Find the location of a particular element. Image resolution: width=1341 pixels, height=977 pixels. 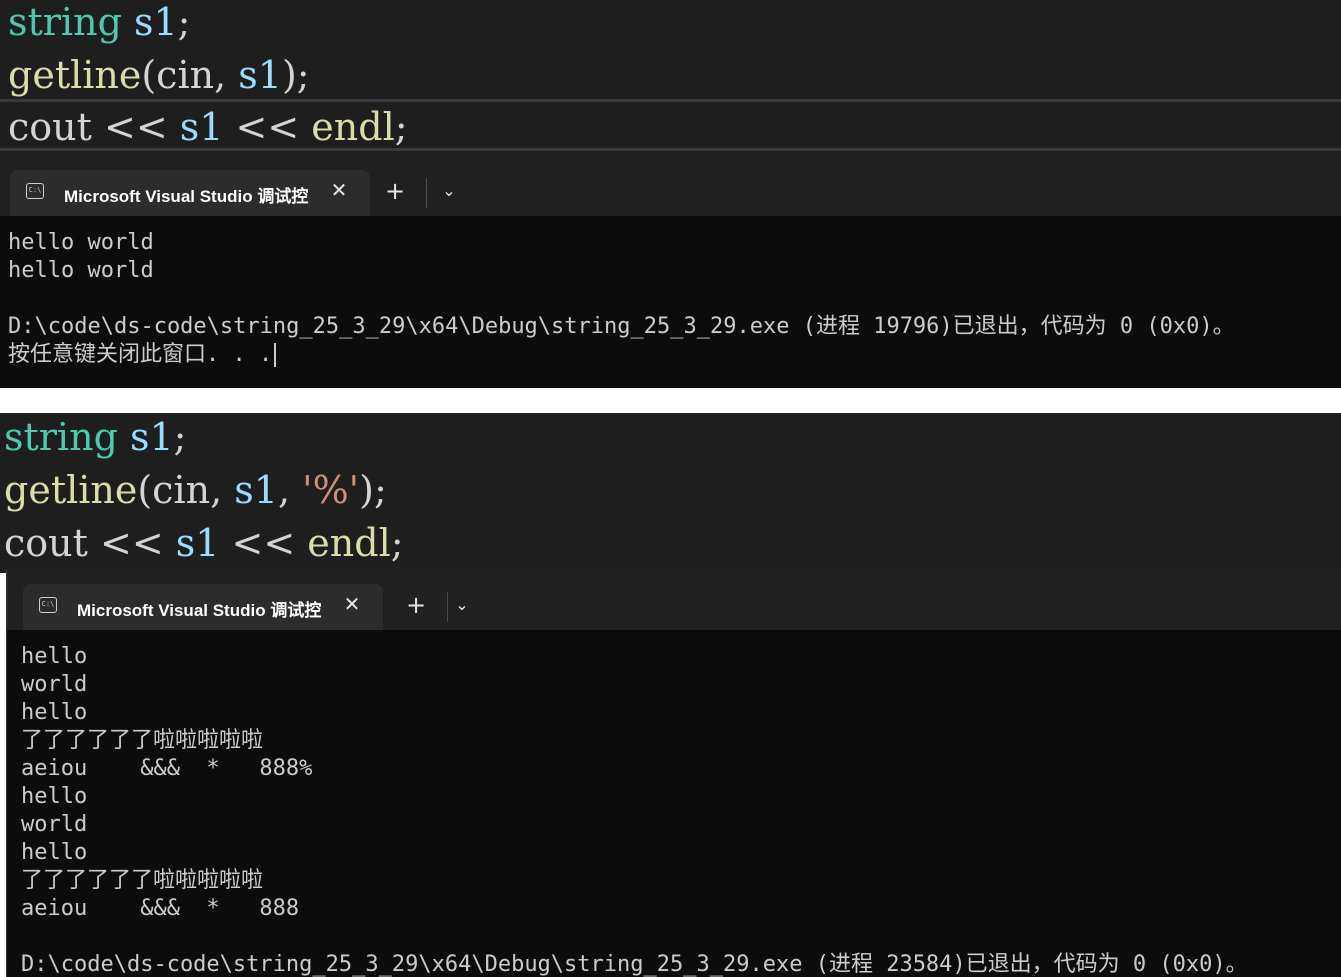

output-line: aeiou &&& * 888% is located at coordinates (167, 768).